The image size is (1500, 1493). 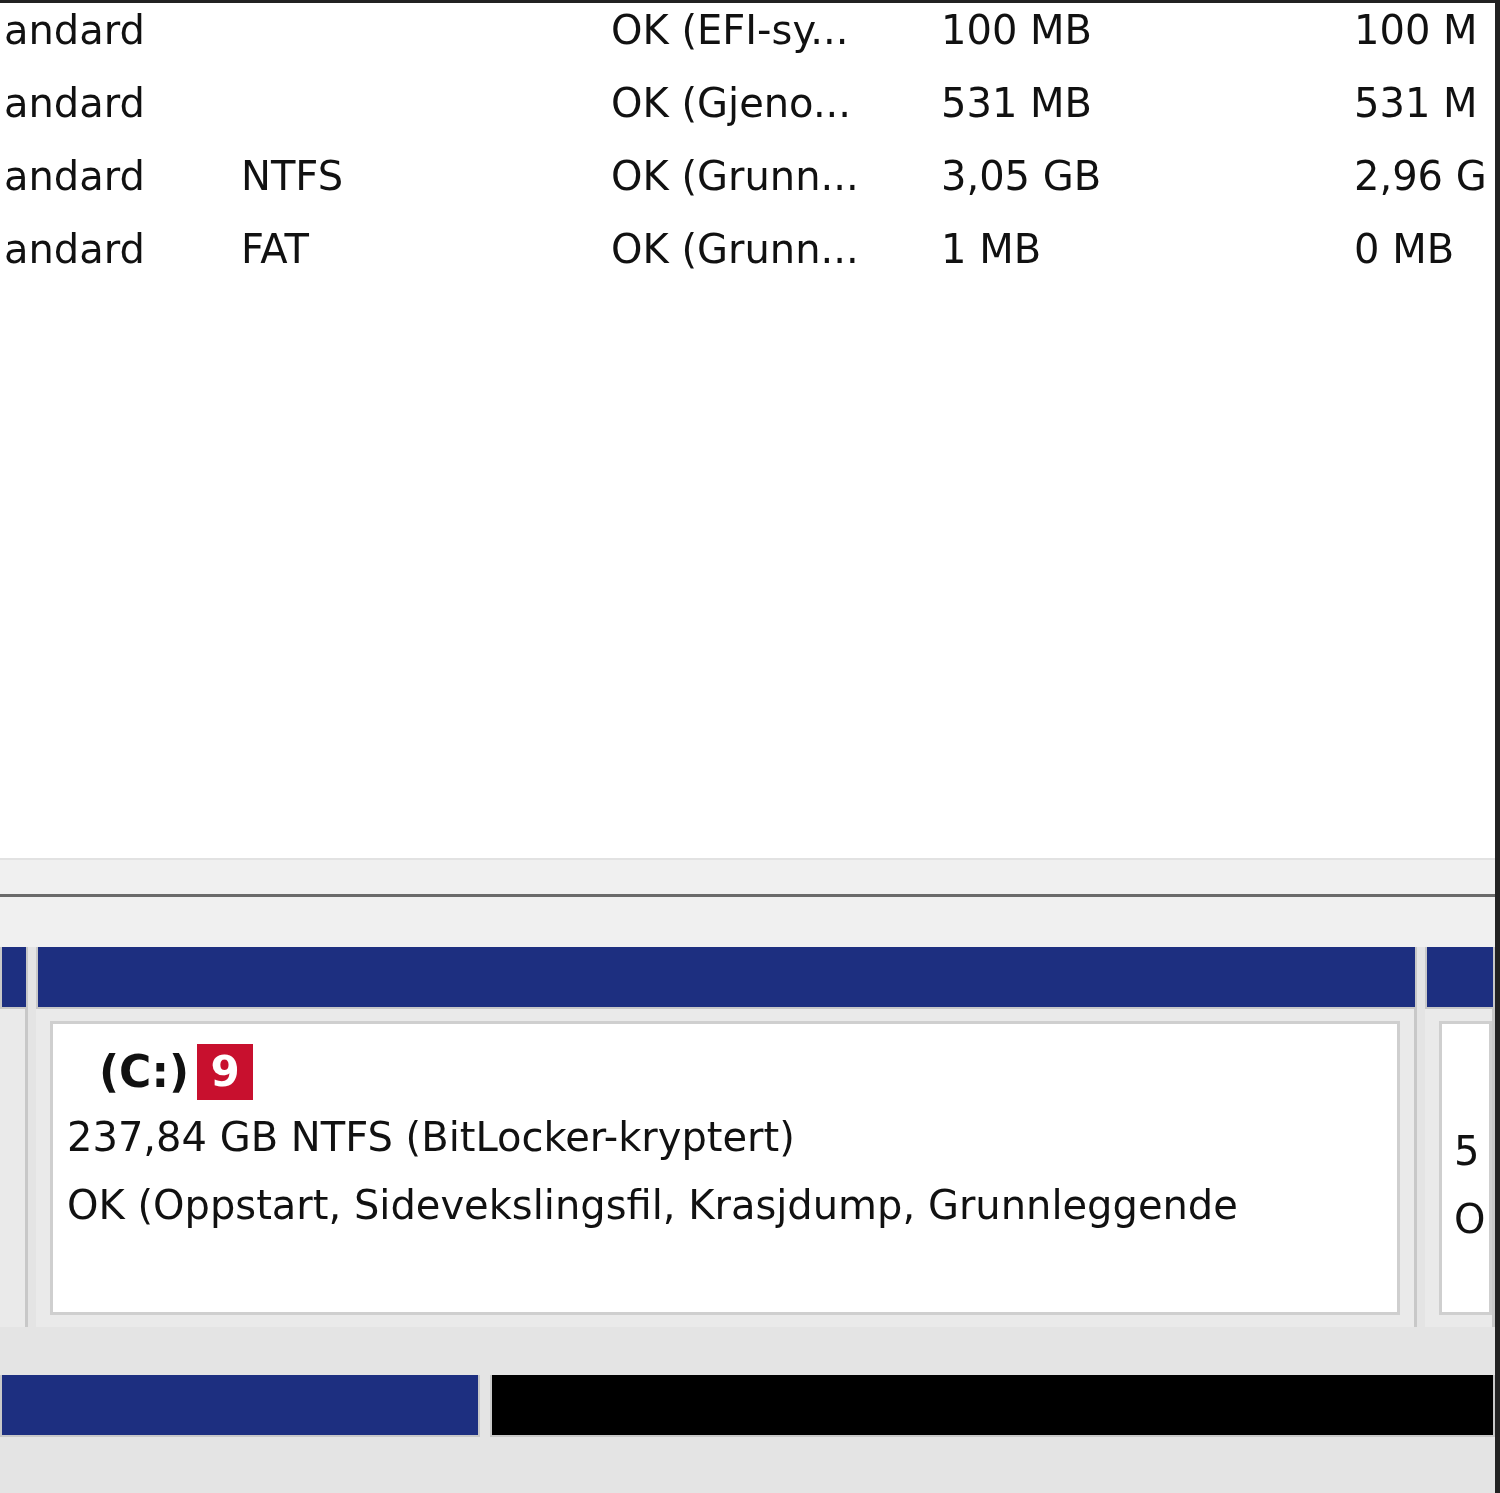 What do you see at coordinates (292, 176) in the screenshot?
I see `table-cell-text: NTFS` at bounding box center [292, 176].